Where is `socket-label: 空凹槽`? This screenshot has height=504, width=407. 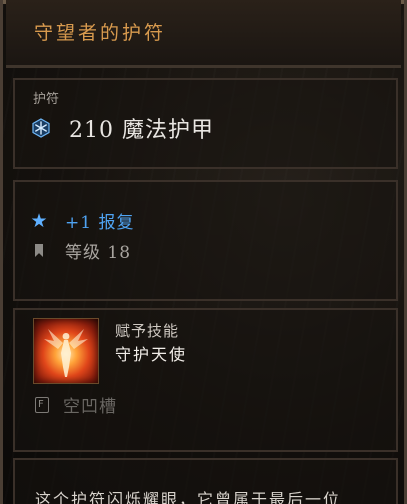 socket-label: 空凹槽 is located at coordinates (90, 407).